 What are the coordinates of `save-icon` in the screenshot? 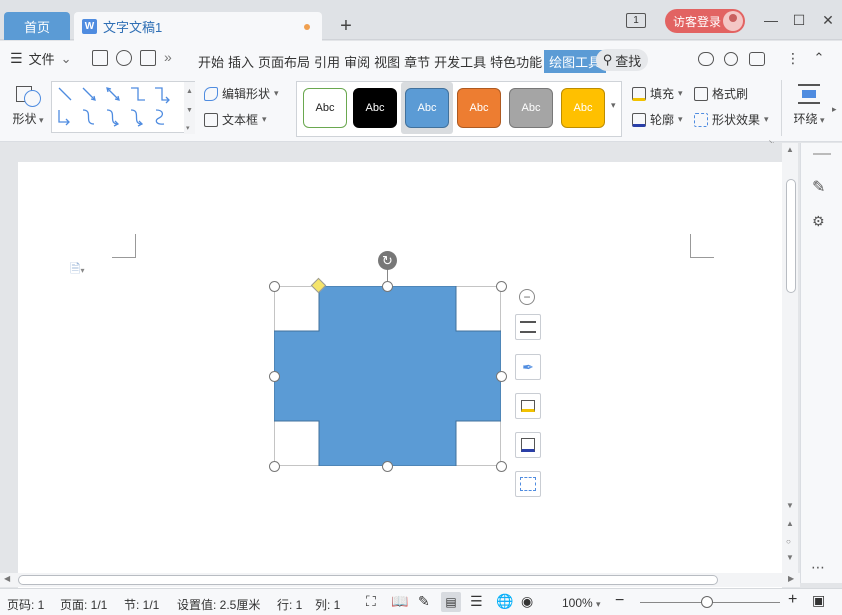 It's located at (100, 58).